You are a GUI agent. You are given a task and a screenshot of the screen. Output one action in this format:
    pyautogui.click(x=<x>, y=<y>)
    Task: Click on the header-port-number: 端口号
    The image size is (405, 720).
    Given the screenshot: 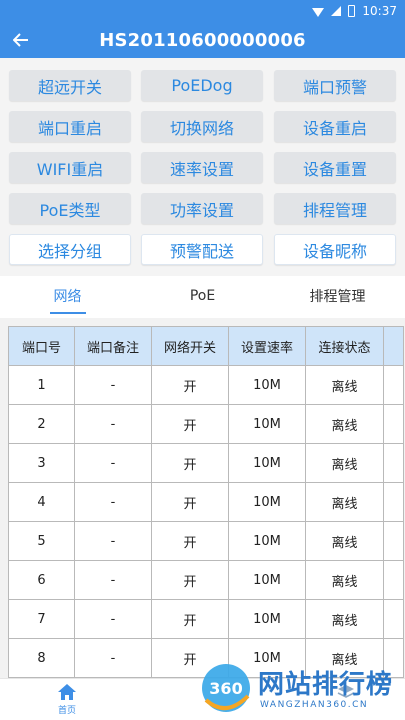 What is the action you would take?
    pyautogui.click(x=41, y=346)
    